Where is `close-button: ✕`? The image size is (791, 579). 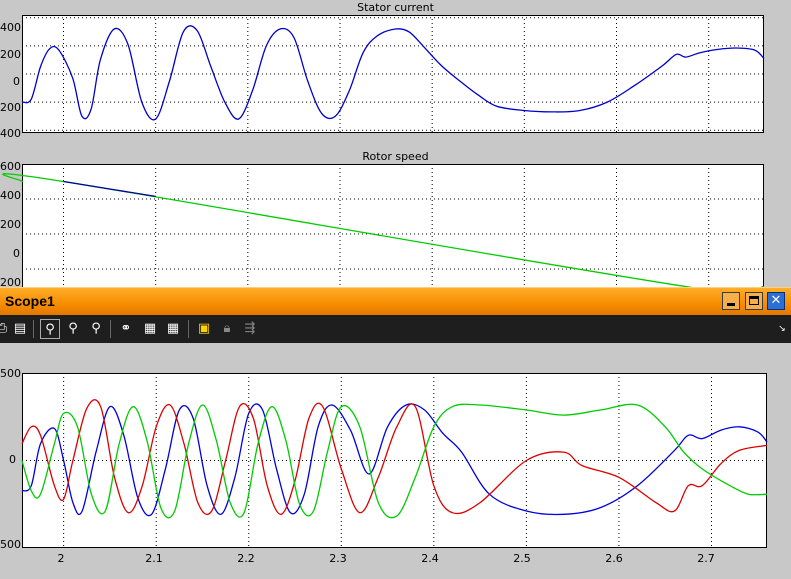
close-button: ✕ is located at coordinates (776, 301).